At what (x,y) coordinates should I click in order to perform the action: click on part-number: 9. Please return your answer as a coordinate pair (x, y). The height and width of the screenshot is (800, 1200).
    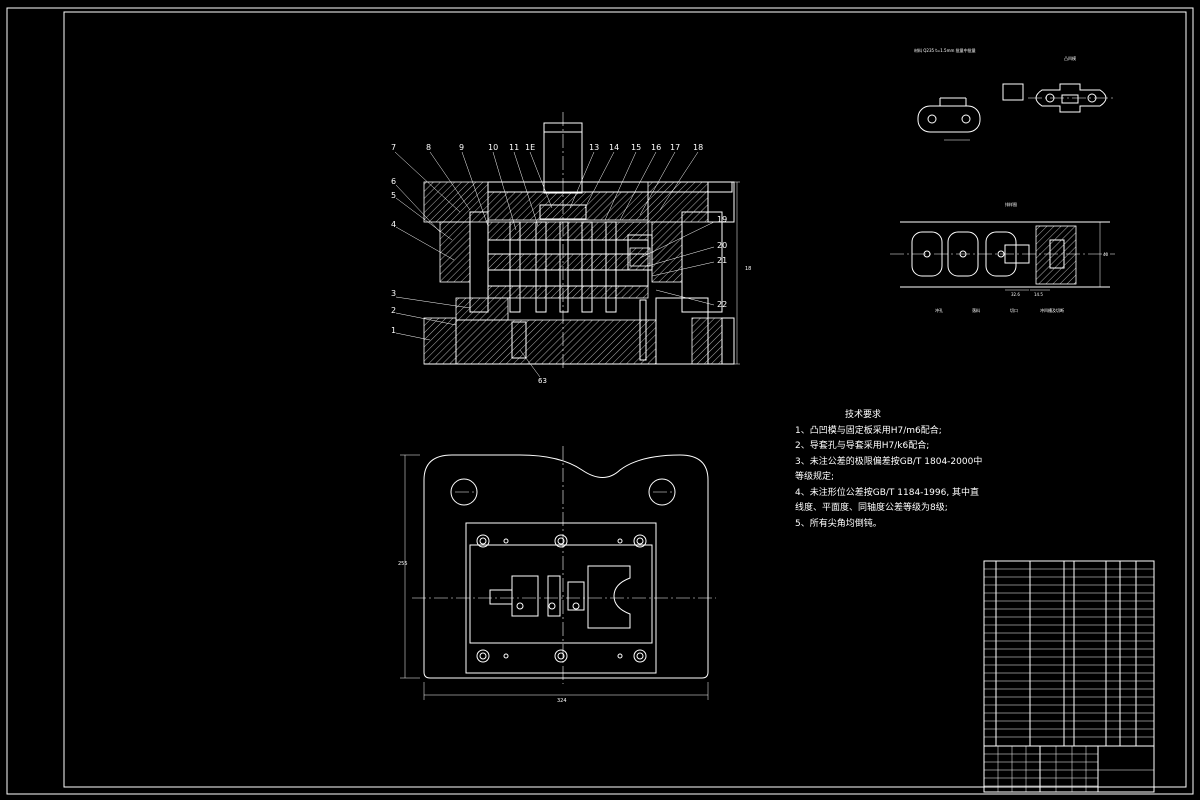
    Looking at the image, I should click on (461, 147).